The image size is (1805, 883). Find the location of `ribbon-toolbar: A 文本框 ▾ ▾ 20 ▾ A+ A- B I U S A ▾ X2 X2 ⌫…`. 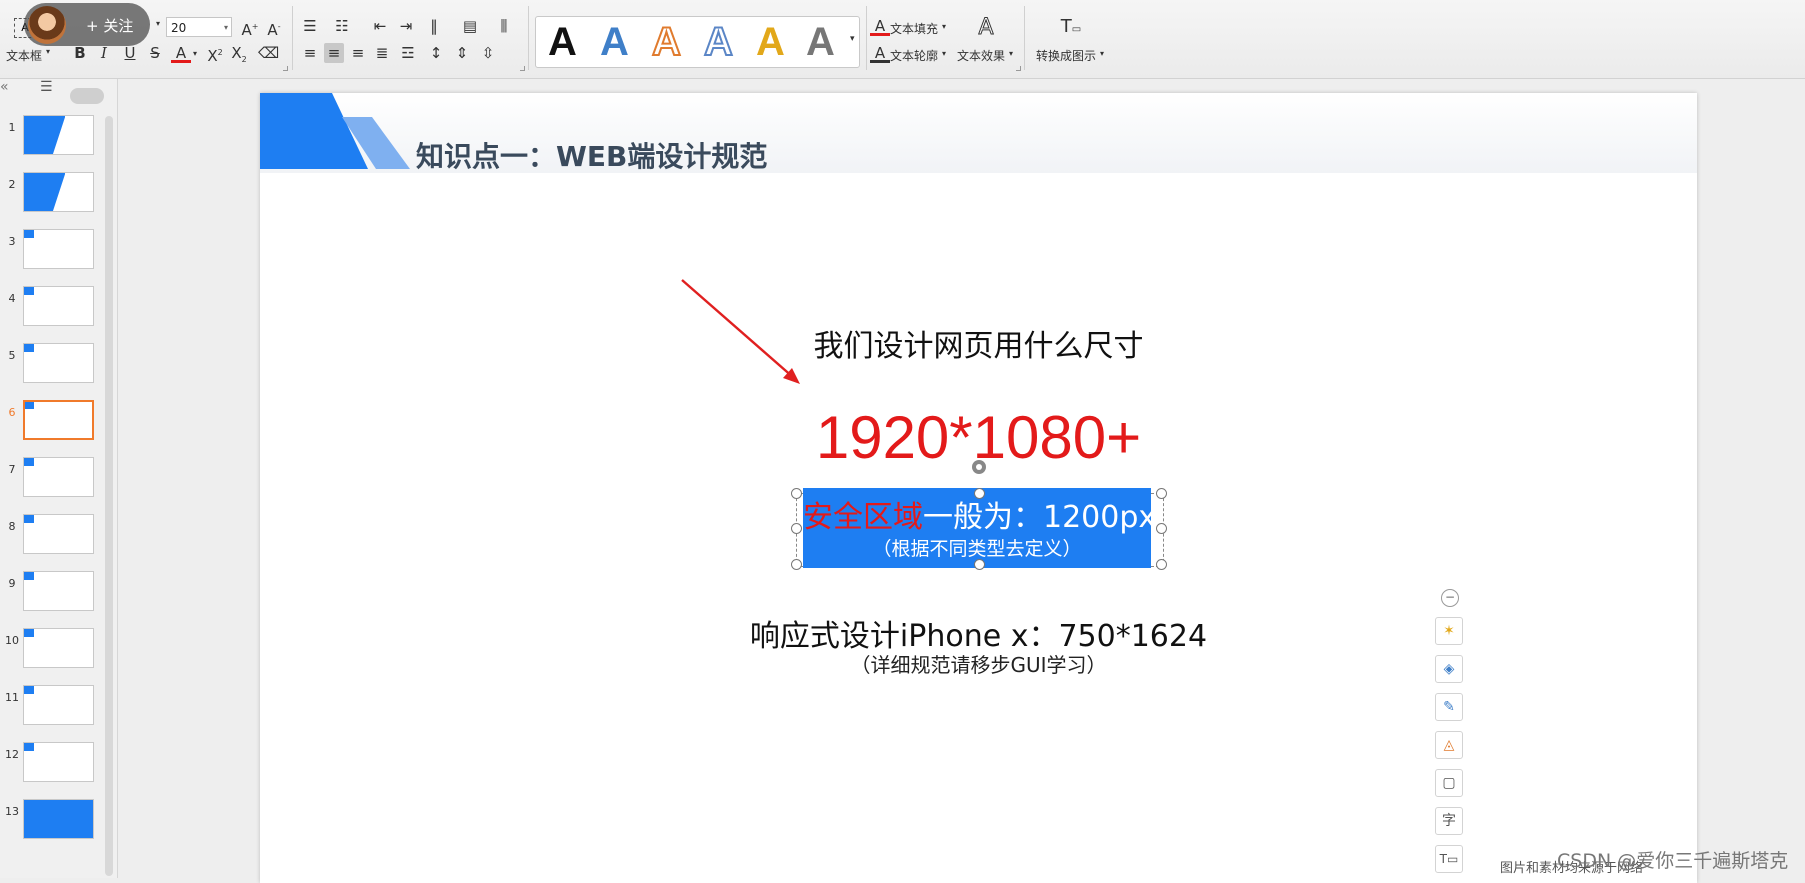

ribbon-toolbar: A 文本框 ▾ ▾ 20 ▾ A+ A- B I U S A ▾ X2 X2 ⌫… is located at coordinates (902, 39).